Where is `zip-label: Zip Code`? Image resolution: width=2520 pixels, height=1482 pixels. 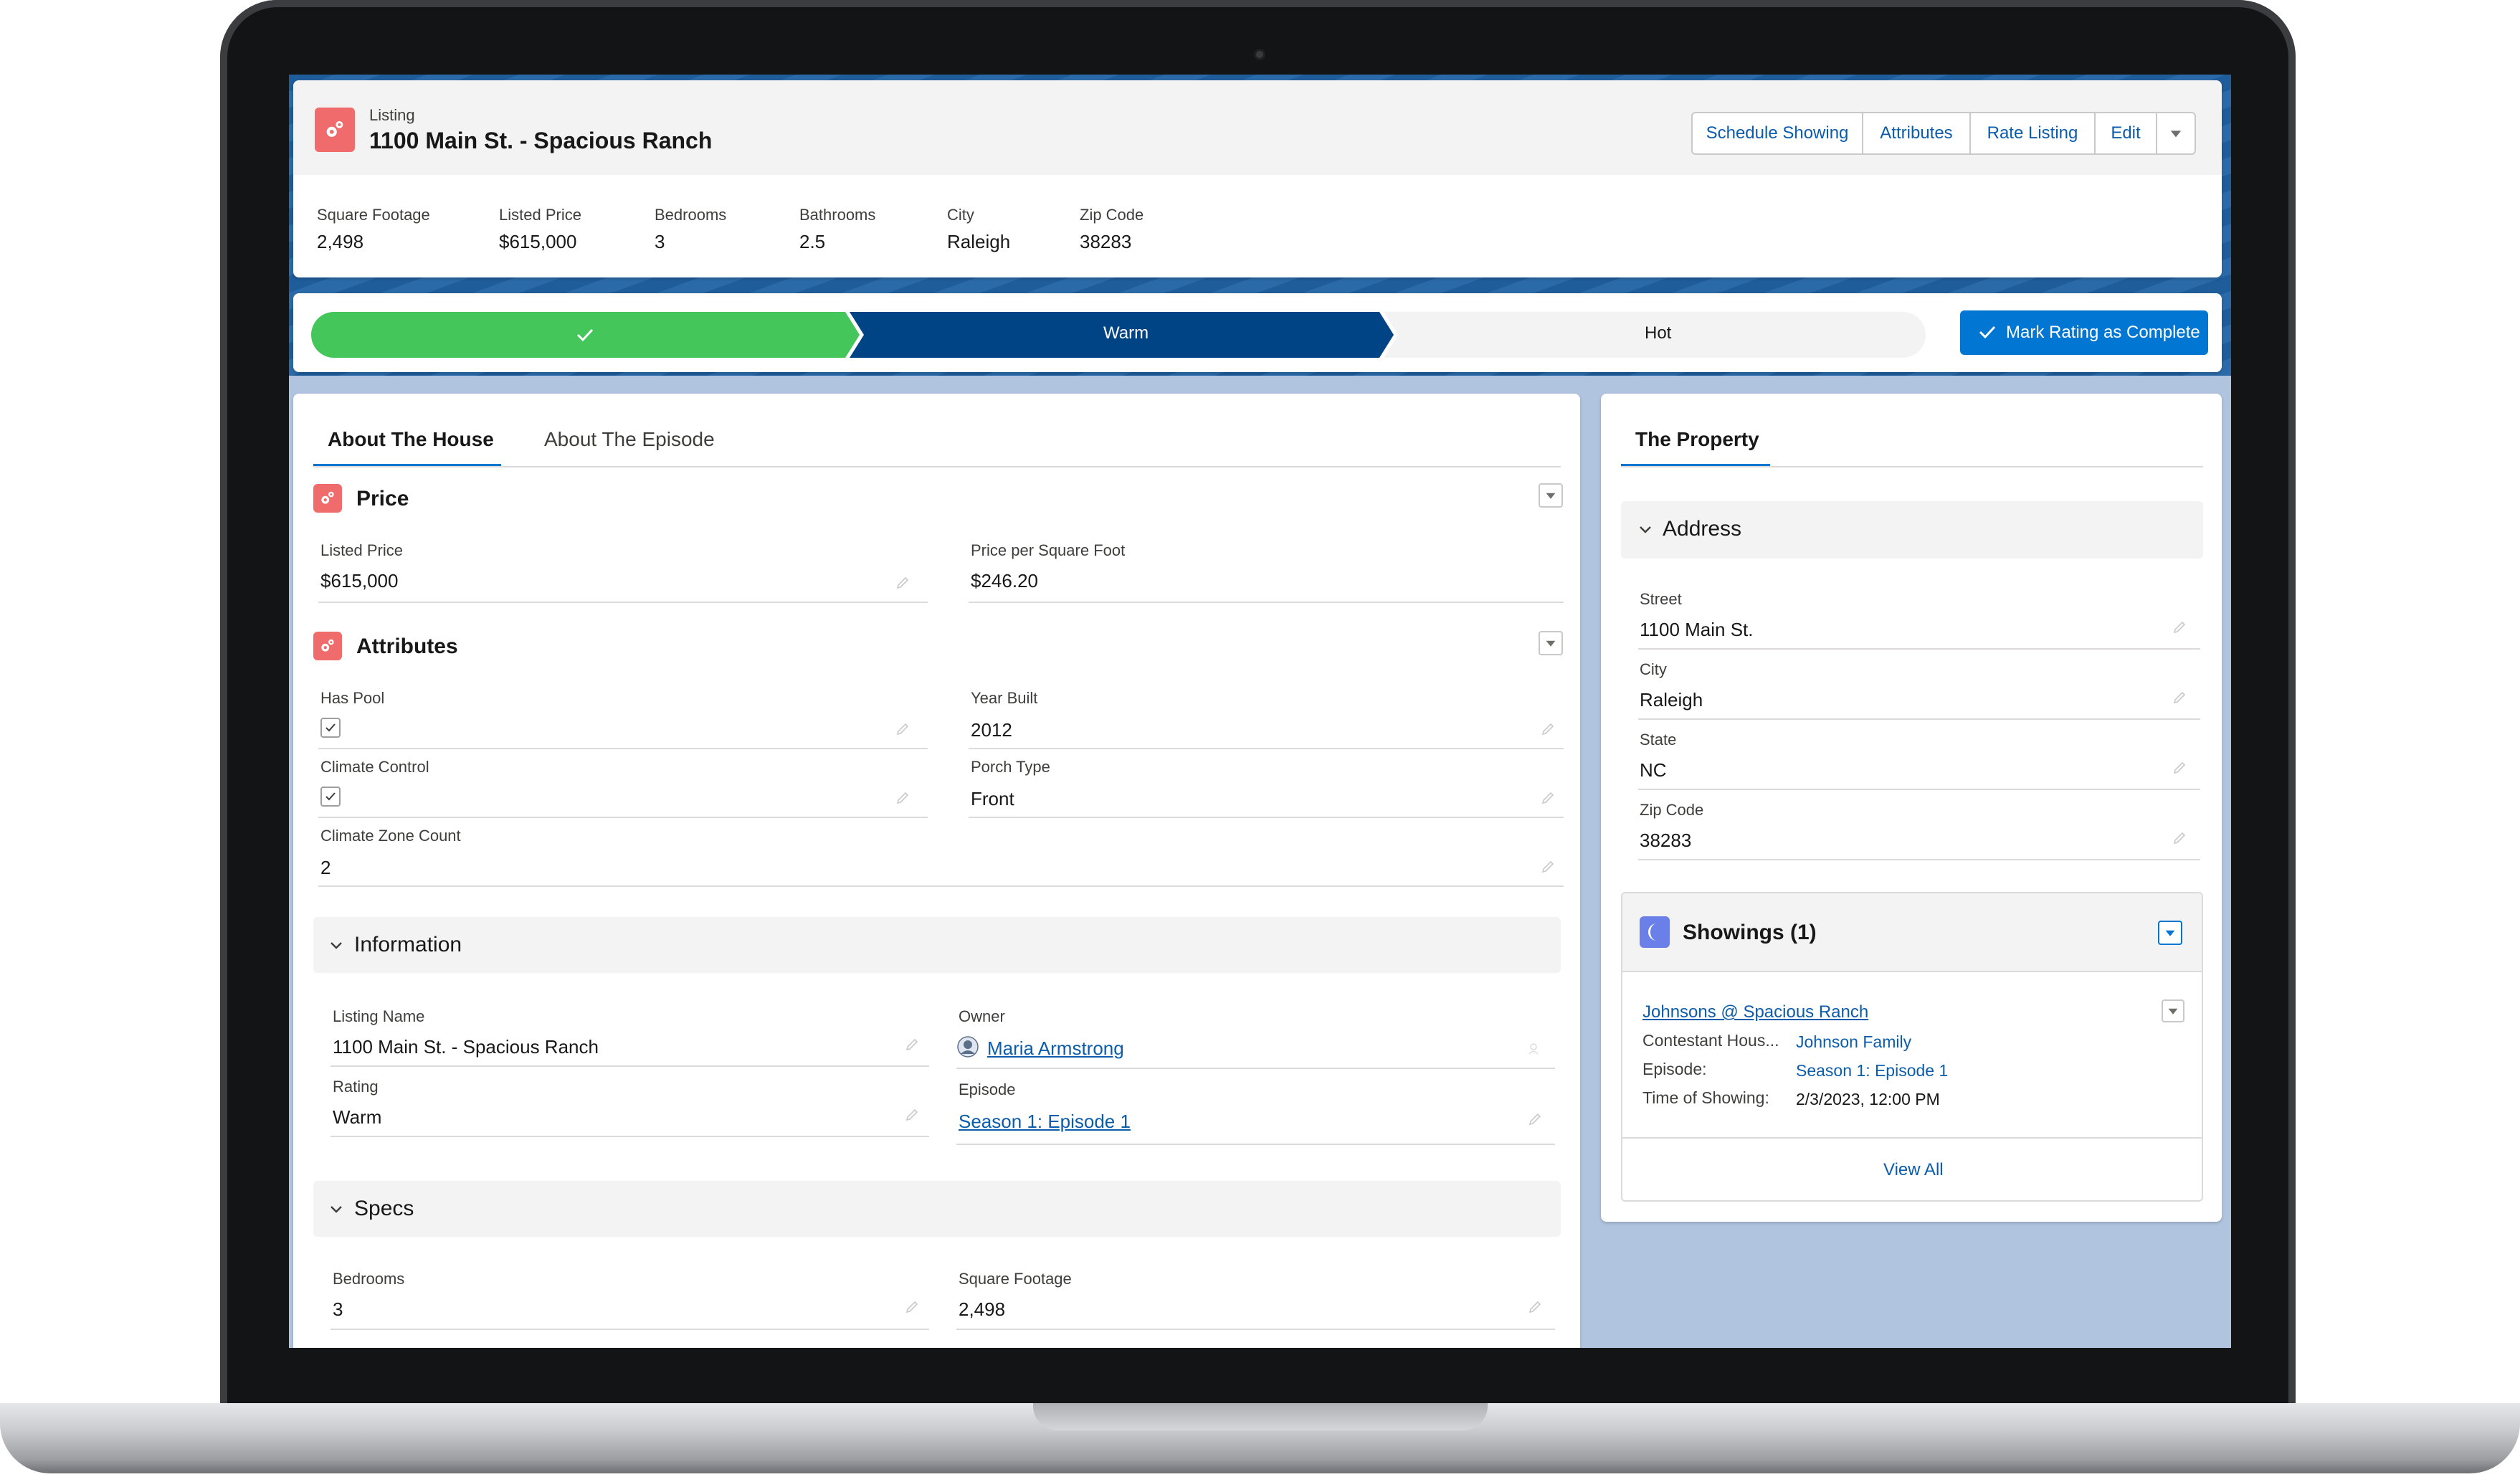
zip-label: Zip Code is located at coordinates (1672, 810).